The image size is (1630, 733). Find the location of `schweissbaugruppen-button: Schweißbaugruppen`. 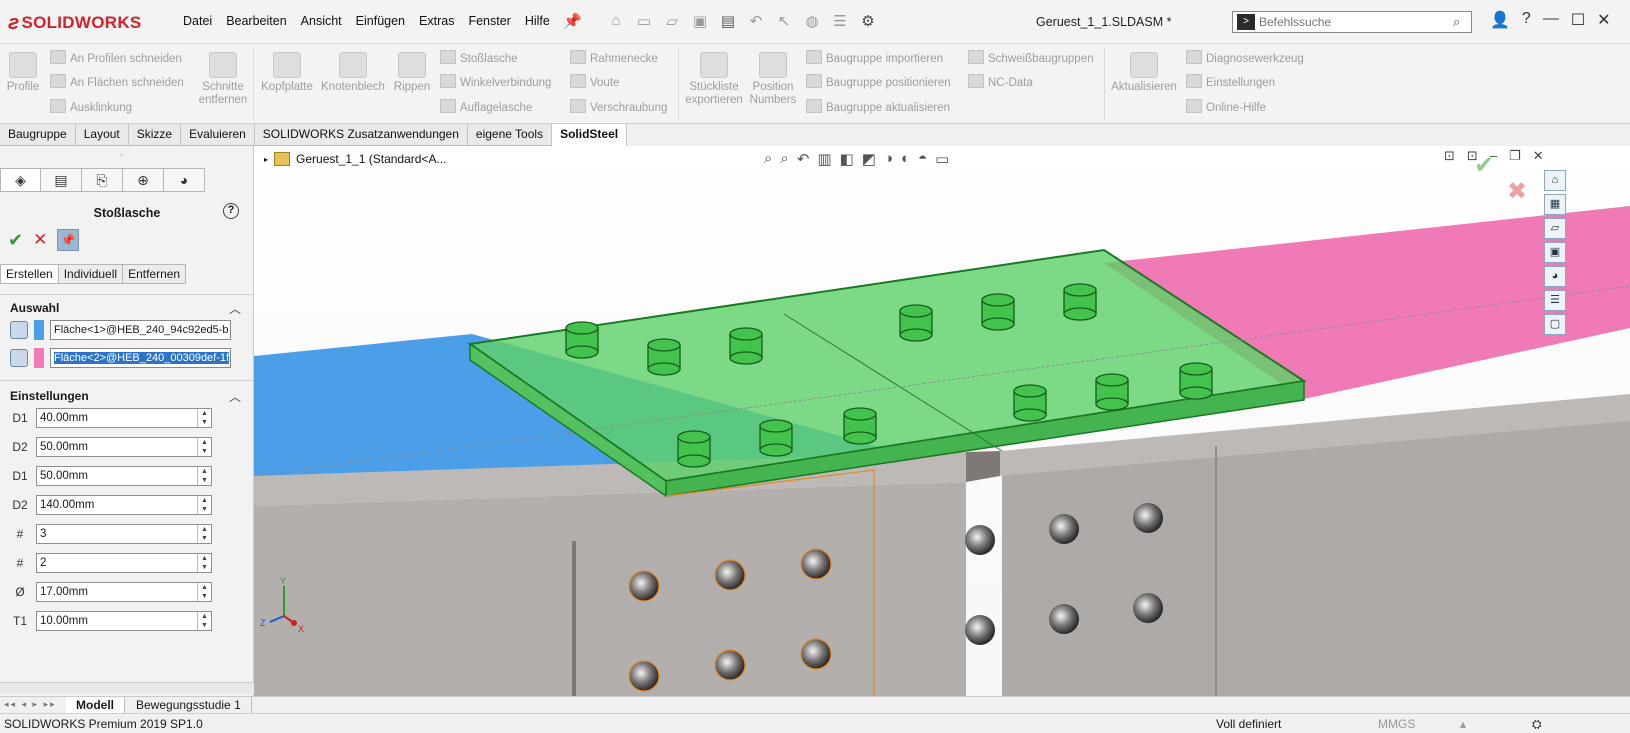

schweissbaugruppen-button: Schweißbaugruppen is located at coordinates (1031, 57).